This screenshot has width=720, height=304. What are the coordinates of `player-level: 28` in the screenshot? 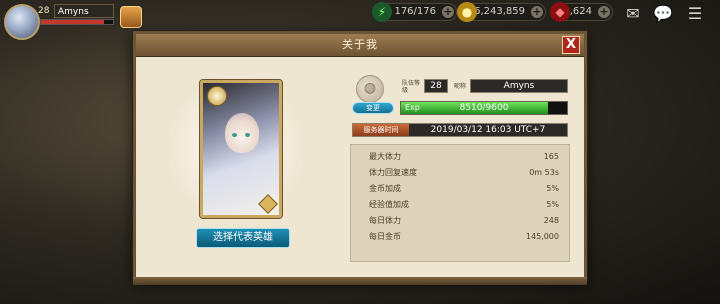 It's located at (44, 11).